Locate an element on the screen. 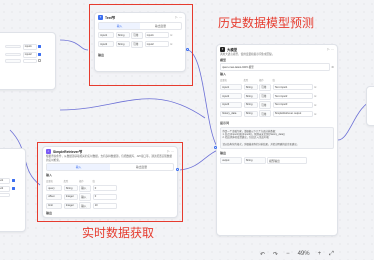 This screenshot has height=260, width=374. node-start-partial: input1 input2 is located at coordinates (28, 61).